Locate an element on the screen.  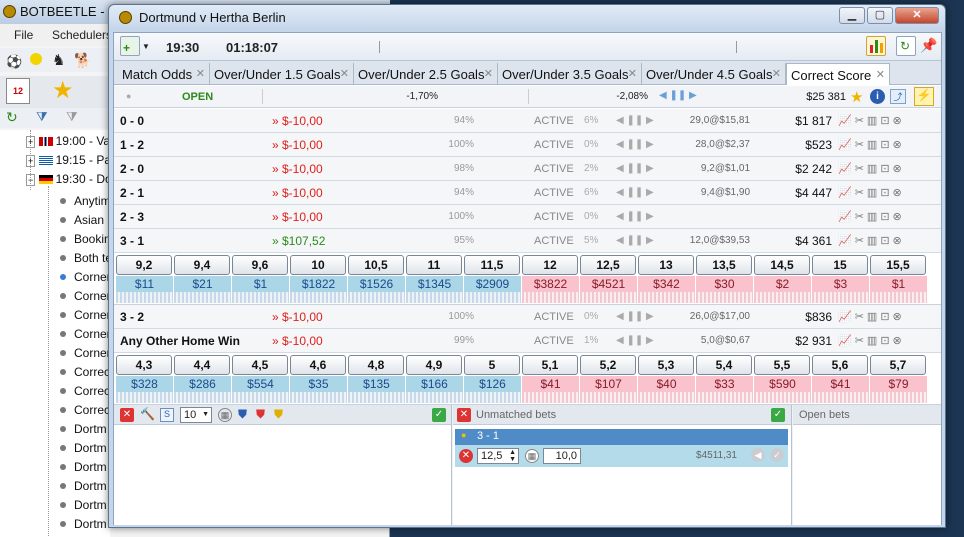
tab-match-odds: Match Odds ✕ is located at coordinates (164, 74).